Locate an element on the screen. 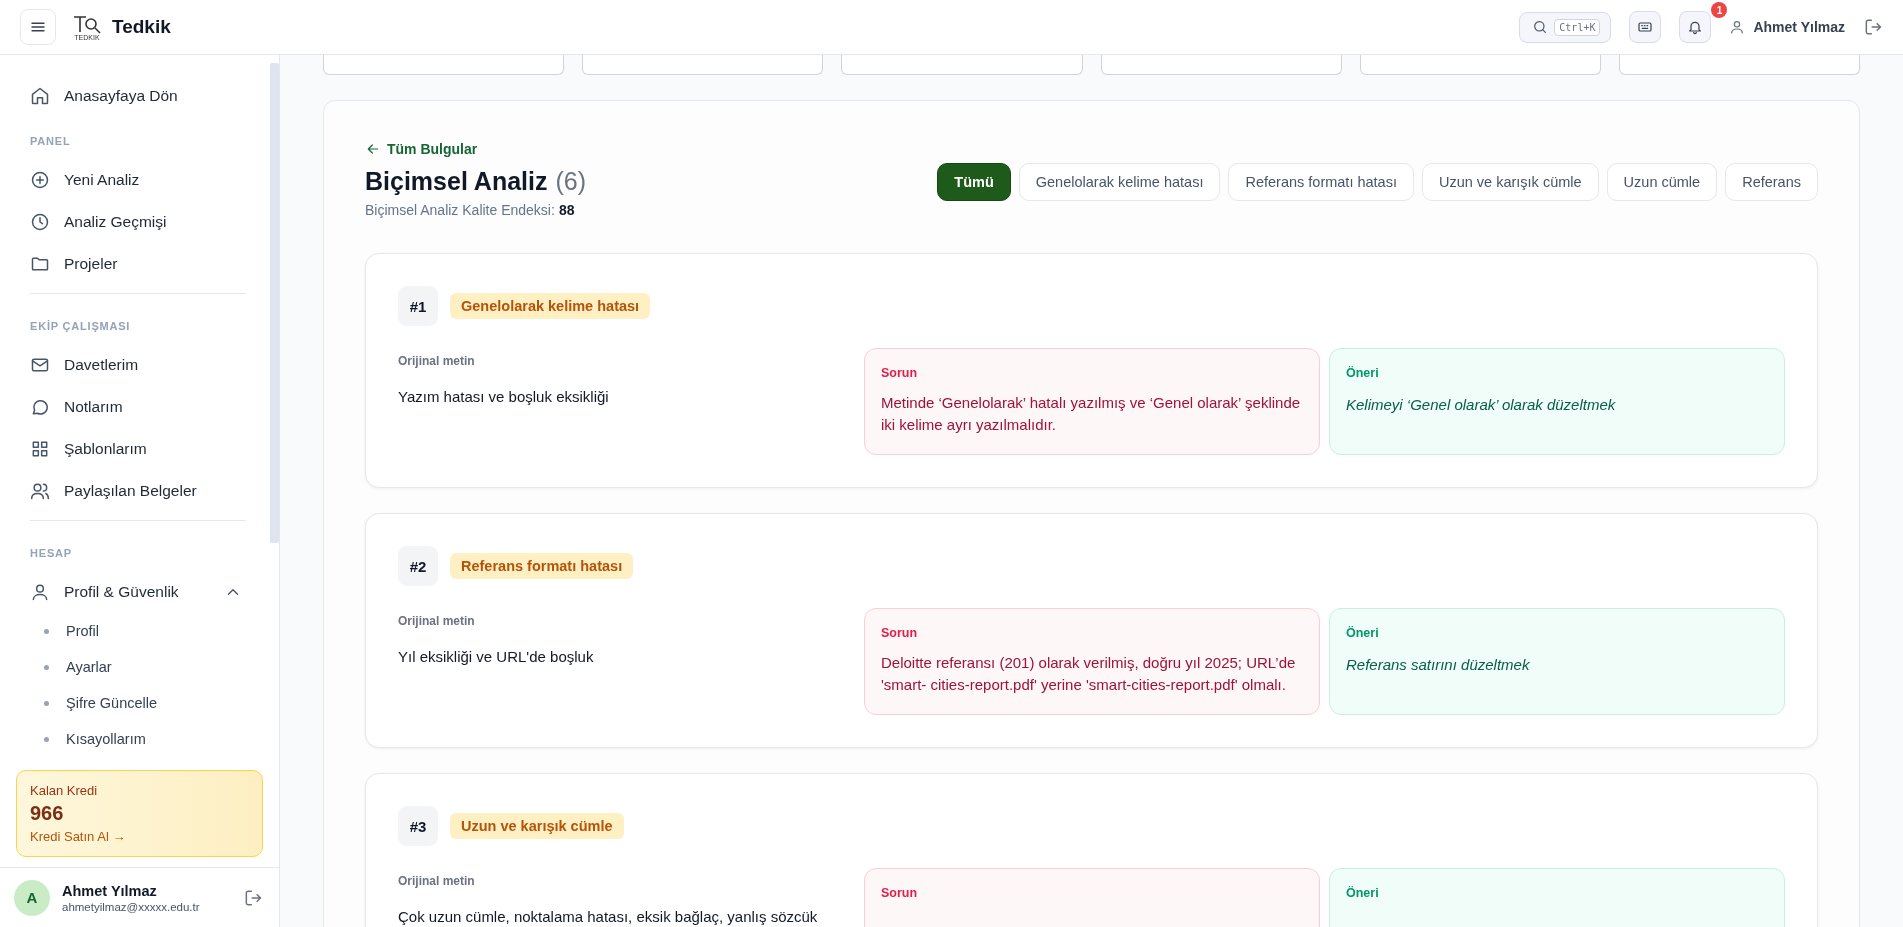 This screenshot has height=927, width=1903. nav-subitem: Şifre Güncelle is located at coordinates (114, 703).